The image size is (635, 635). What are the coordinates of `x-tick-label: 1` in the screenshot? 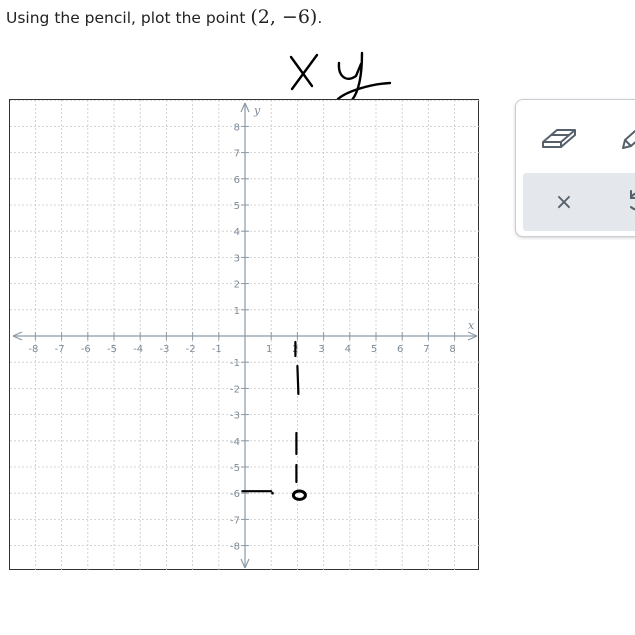 It's located at (269, 349).